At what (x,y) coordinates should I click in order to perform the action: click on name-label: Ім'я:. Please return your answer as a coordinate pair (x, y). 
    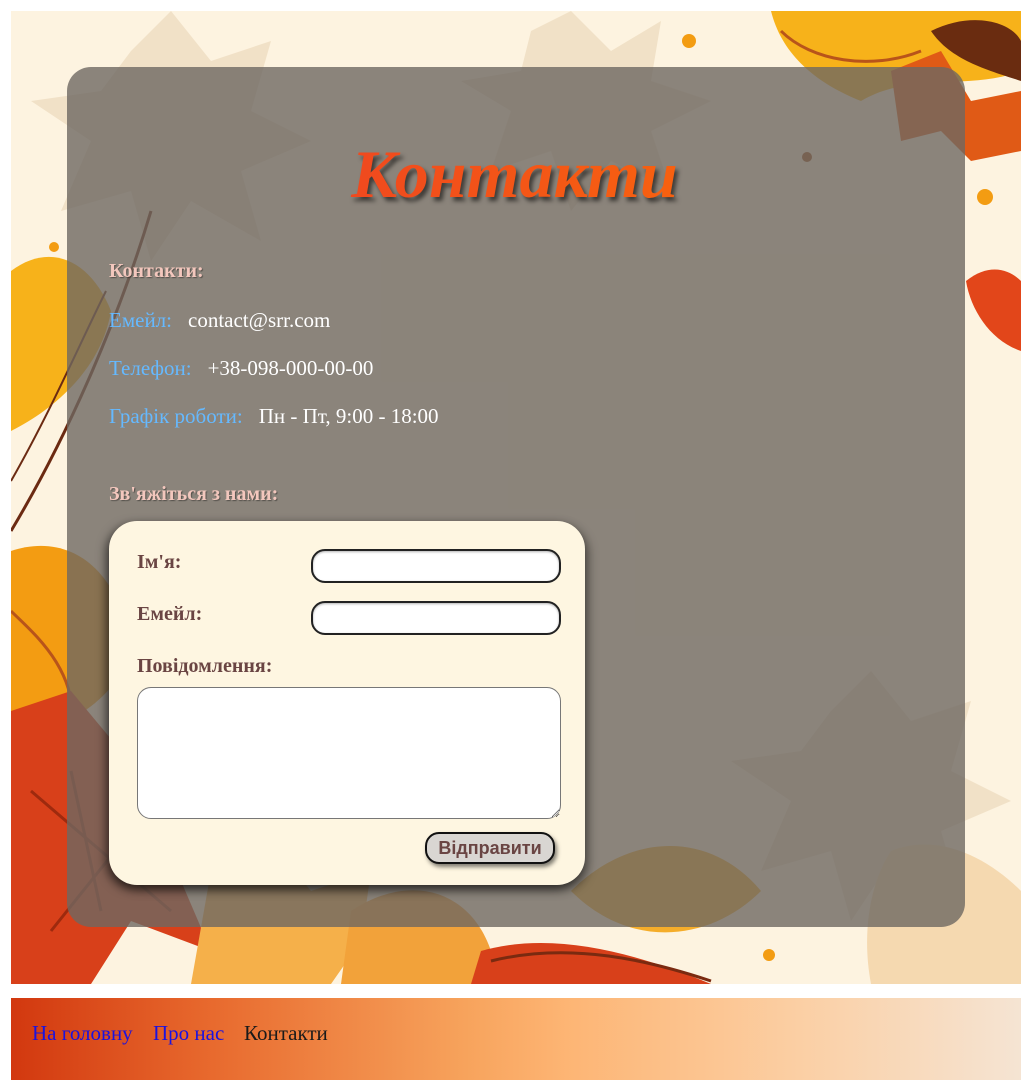
    Looking at the image, I should click on (159, 562).